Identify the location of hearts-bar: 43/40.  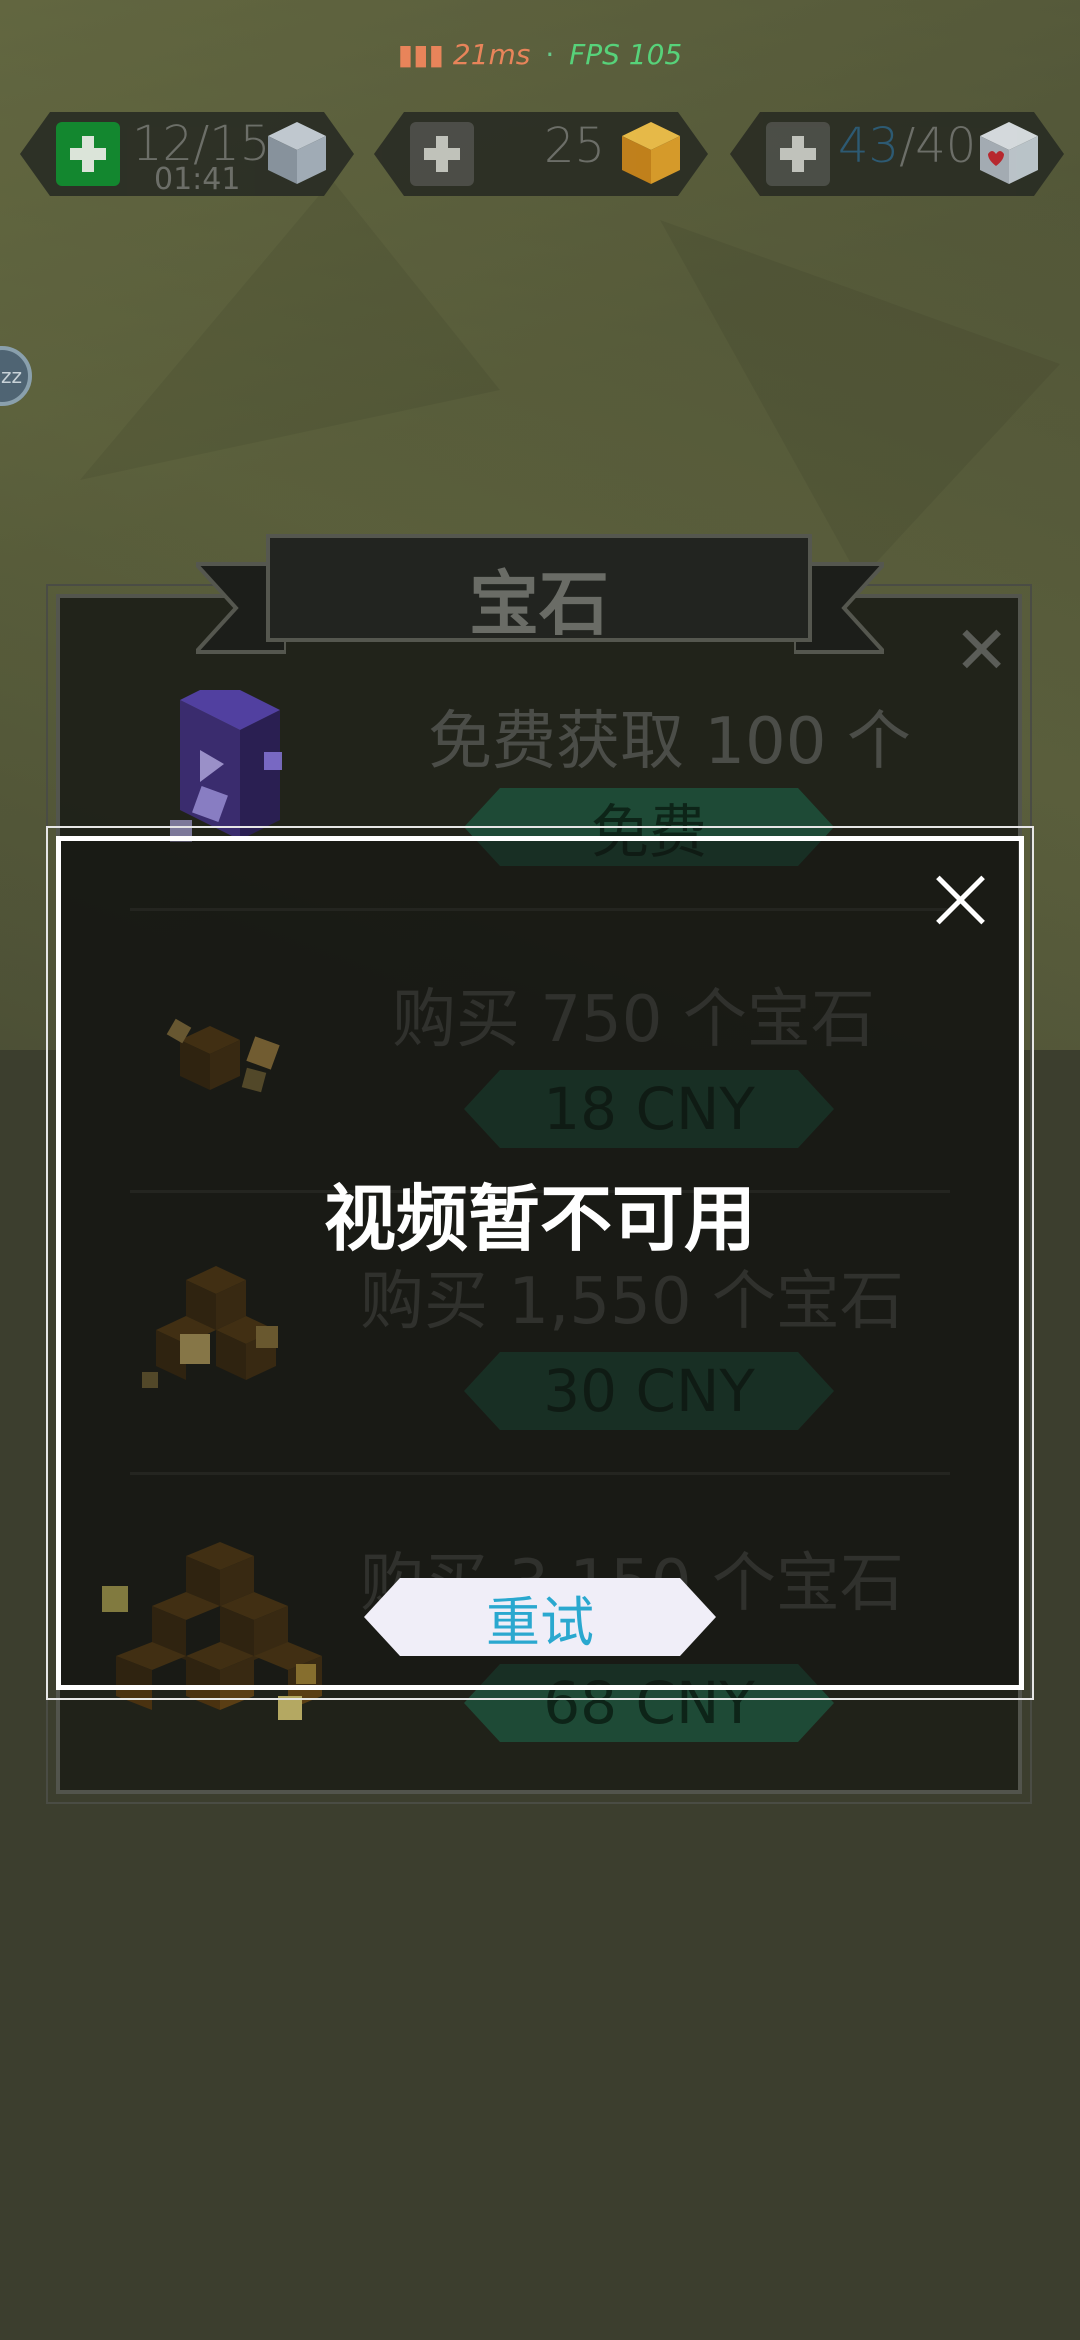
(897, 154).